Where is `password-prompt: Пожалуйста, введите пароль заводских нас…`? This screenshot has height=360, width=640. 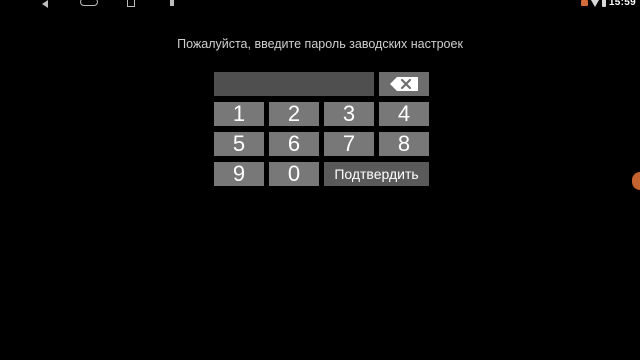 password-prompt: Пожалуйста, введите пароль заводских нас… is located at coordinates (320, 44).